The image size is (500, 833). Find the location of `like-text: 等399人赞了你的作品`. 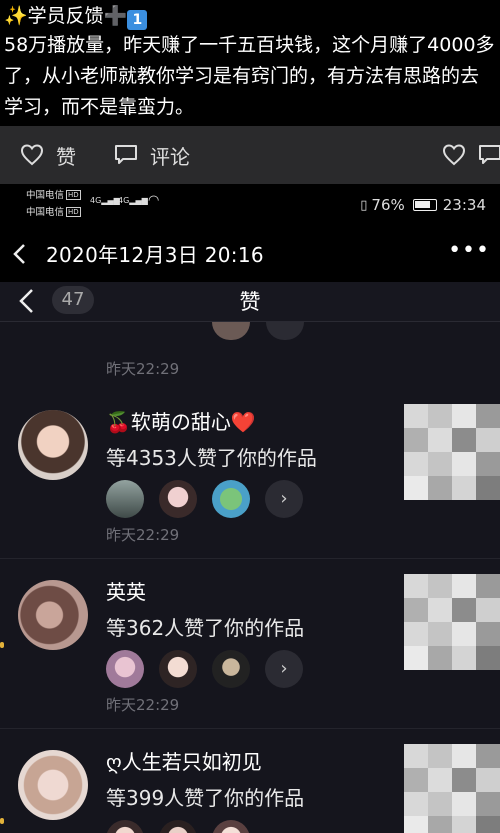

like-text: 等399人赞了你的作品 is located at coordinates (205, 798).